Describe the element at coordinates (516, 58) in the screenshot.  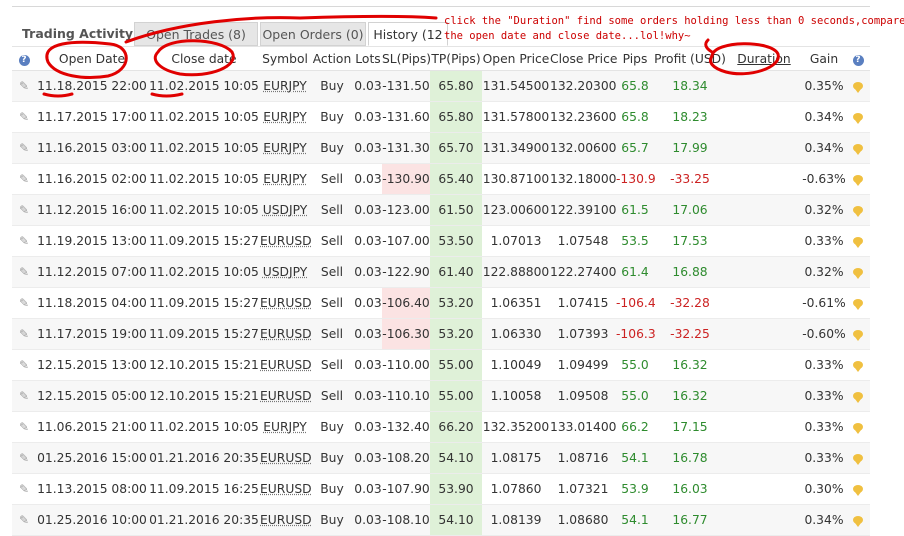
I see `header-open-price: Open Price` at that location.